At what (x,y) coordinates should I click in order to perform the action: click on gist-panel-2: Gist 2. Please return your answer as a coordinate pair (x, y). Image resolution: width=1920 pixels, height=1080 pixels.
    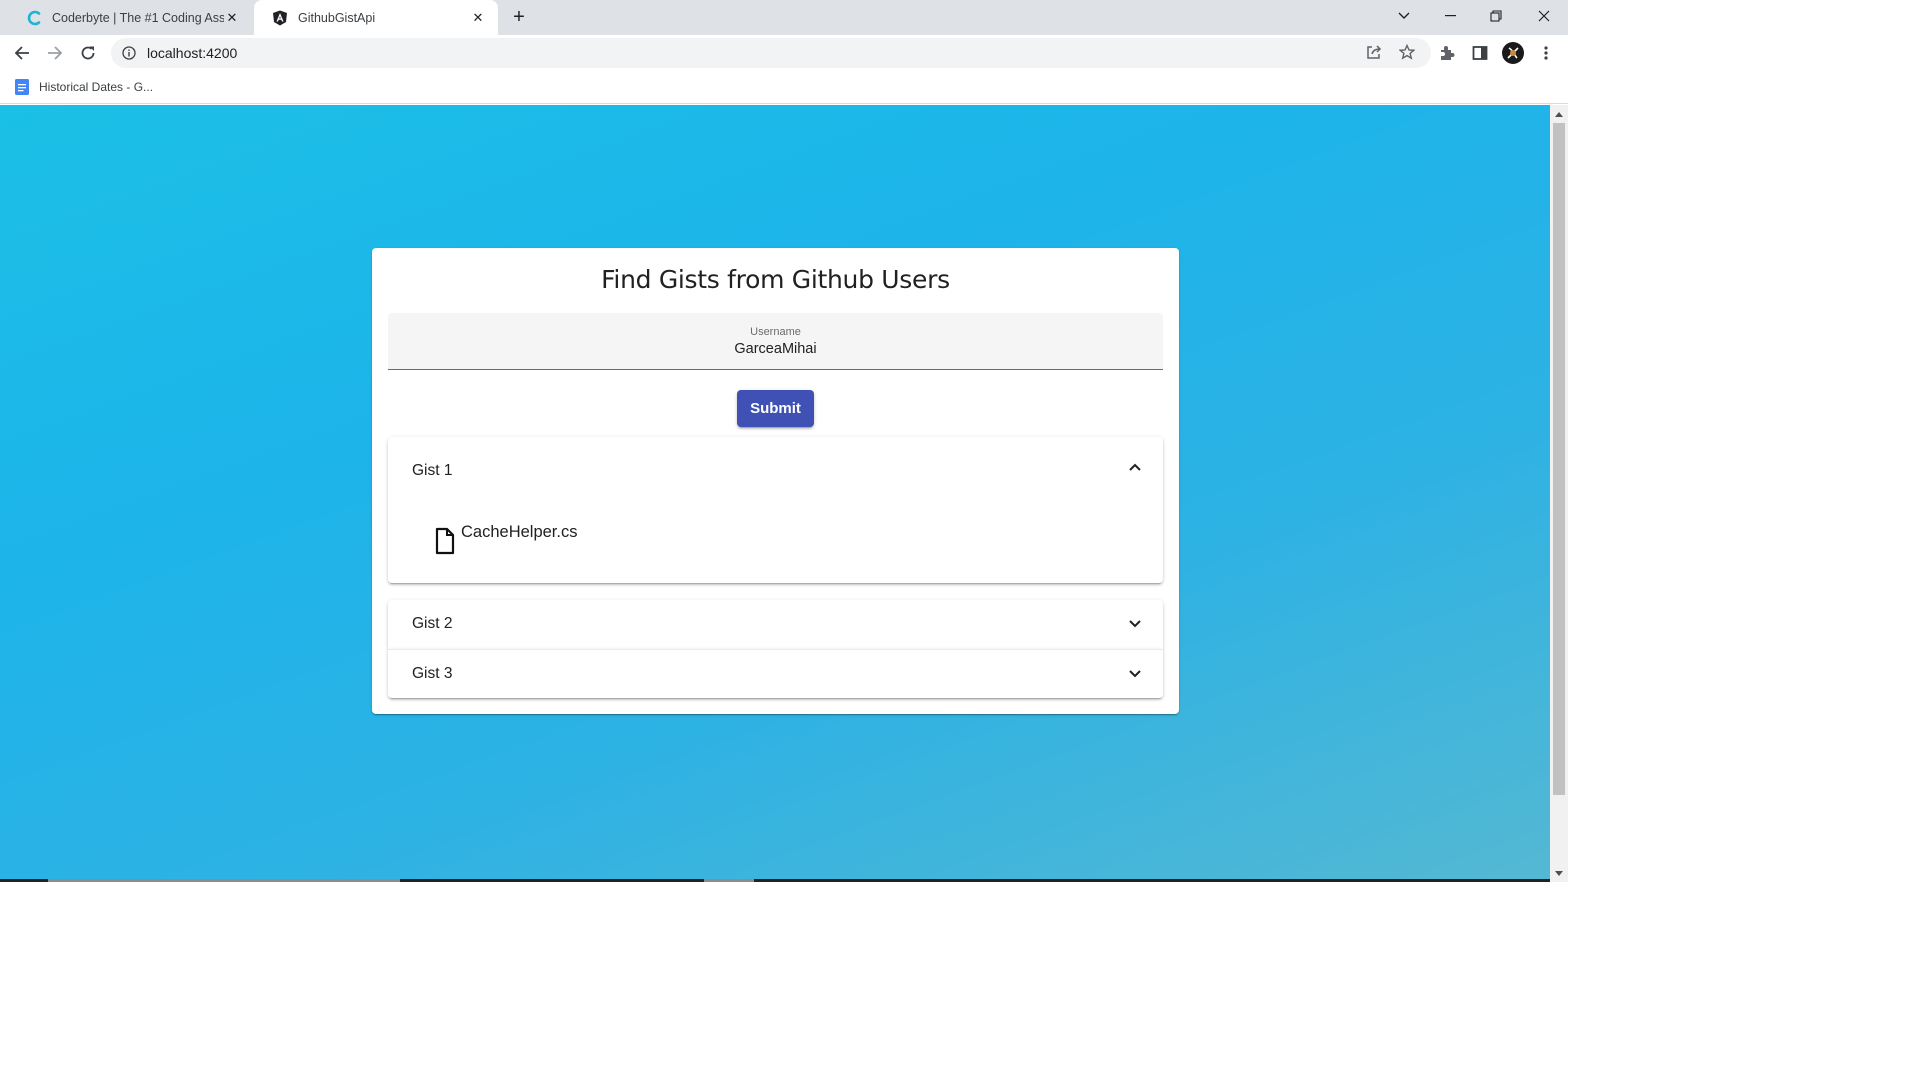
    Looking at the image, I should click on (775, 624).